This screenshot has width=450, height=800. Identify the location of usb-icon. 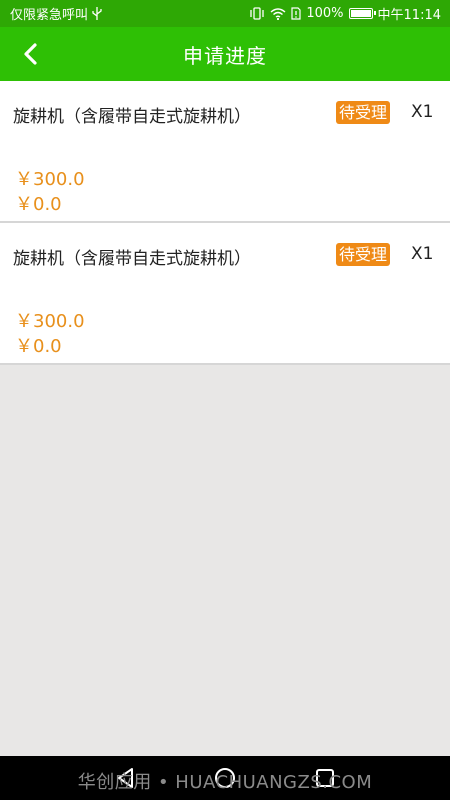
(97, 13).